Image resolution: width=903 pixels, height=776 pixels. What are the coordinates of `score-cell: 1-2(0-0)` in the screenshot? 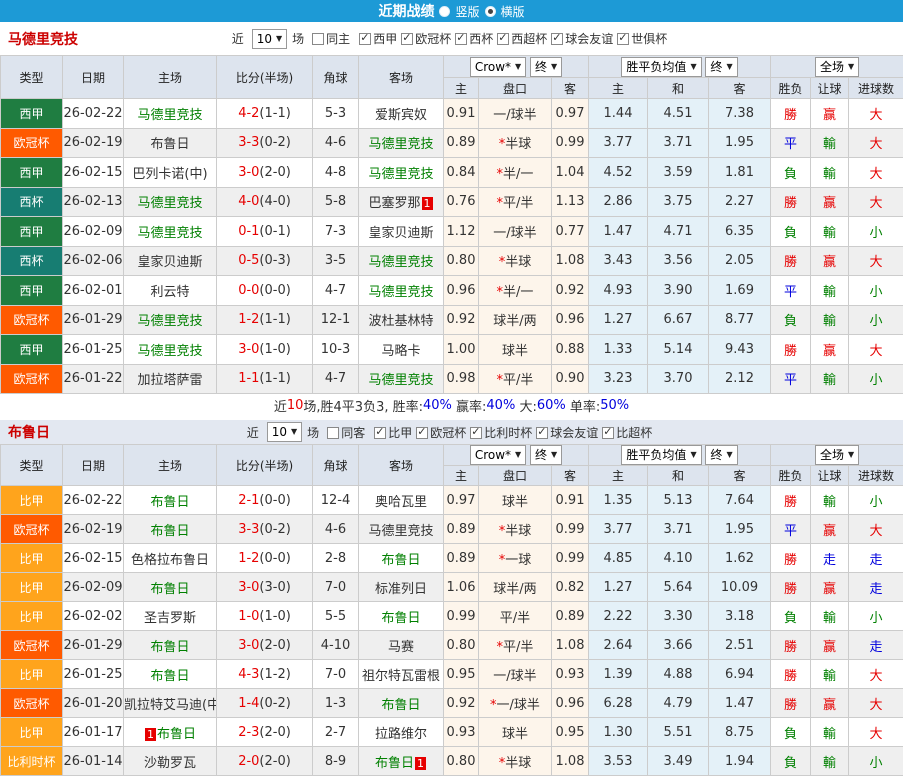 It's located at (265, 558).